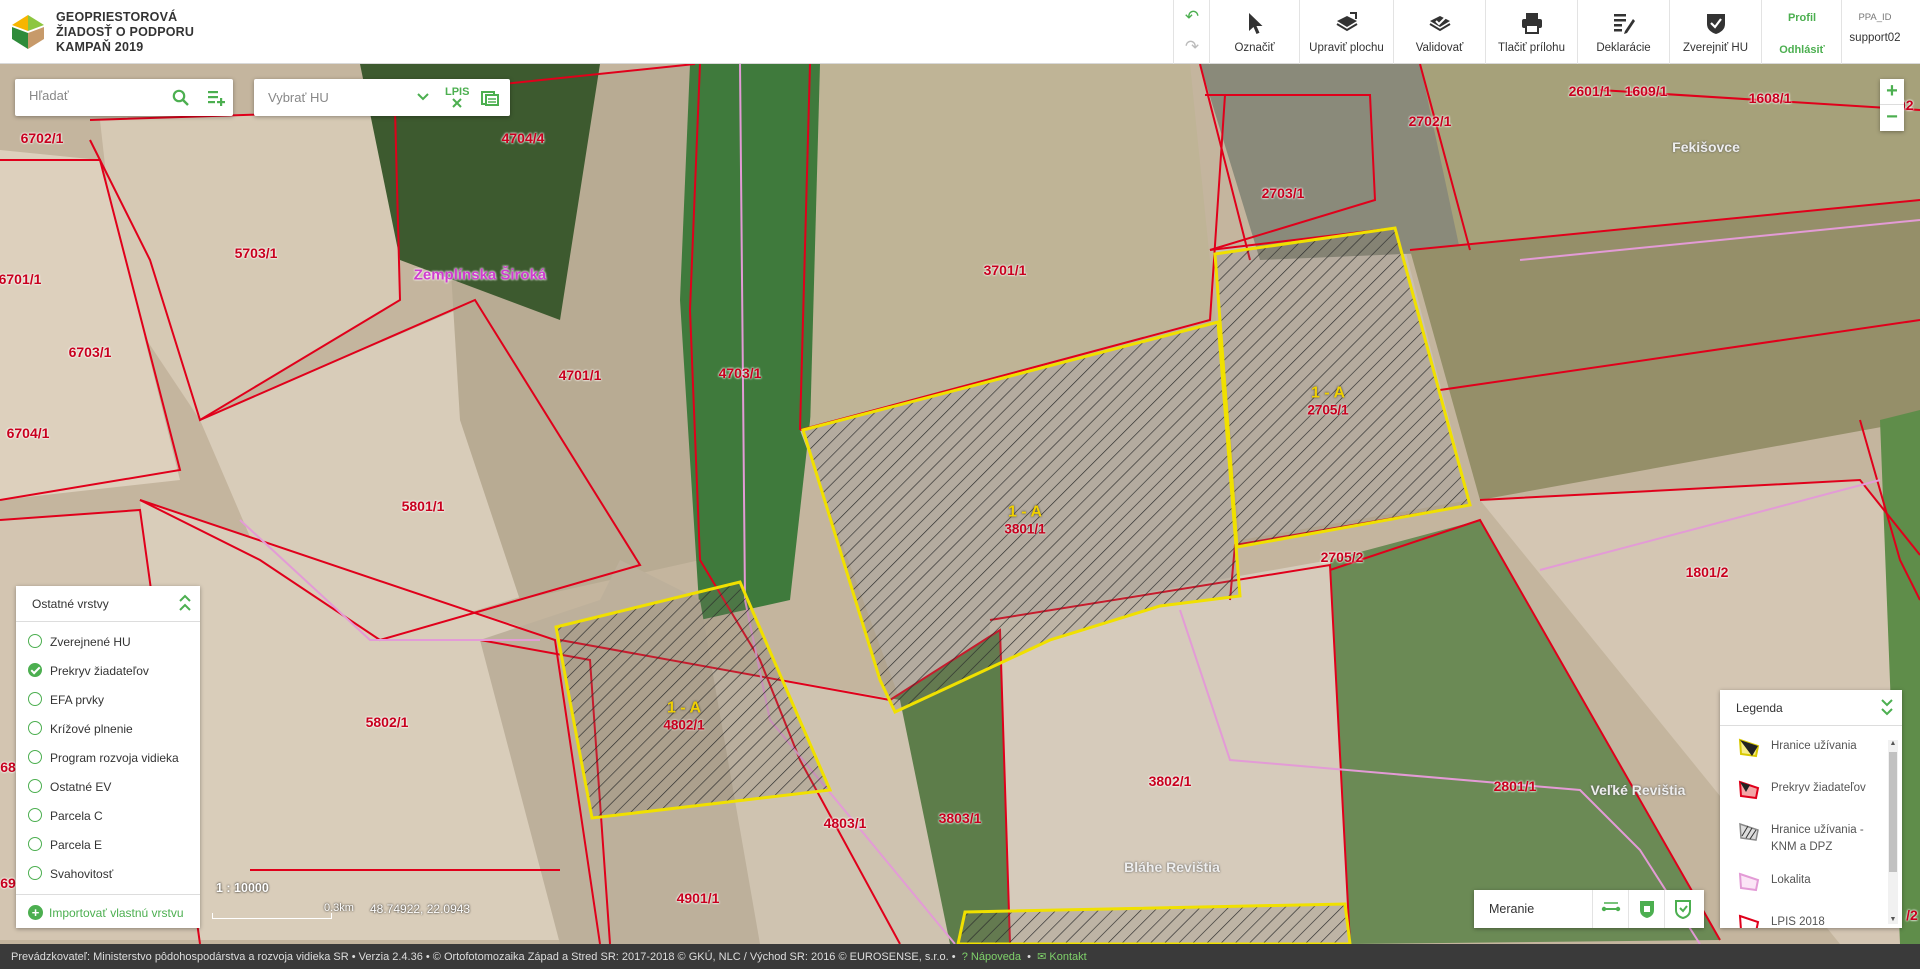 The height and width of the screenshot is (969, 1920). Describe the element at coordinates (1512, 909) in the screenshot. I see `measure-label: Meranie` at that location.